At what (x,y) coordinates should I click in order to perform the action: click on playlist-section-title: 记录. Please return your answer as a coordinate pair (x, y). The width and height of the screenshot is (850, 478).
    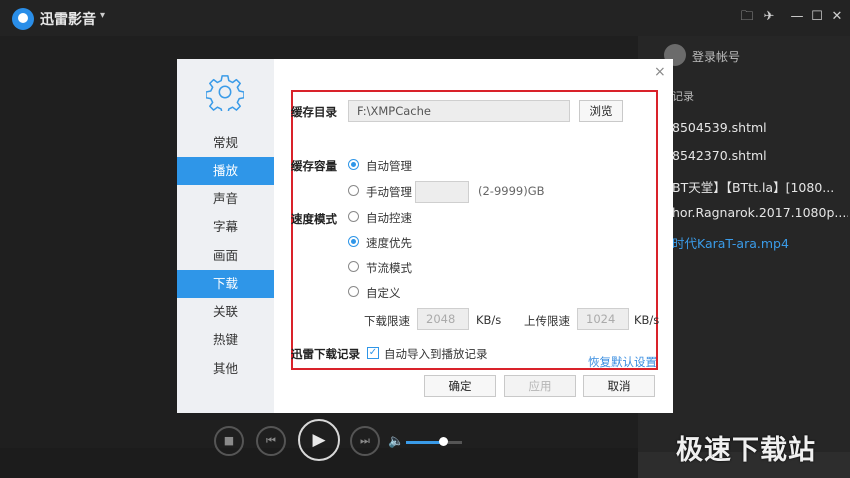
    Looking at the image, I should click on (683, 96).